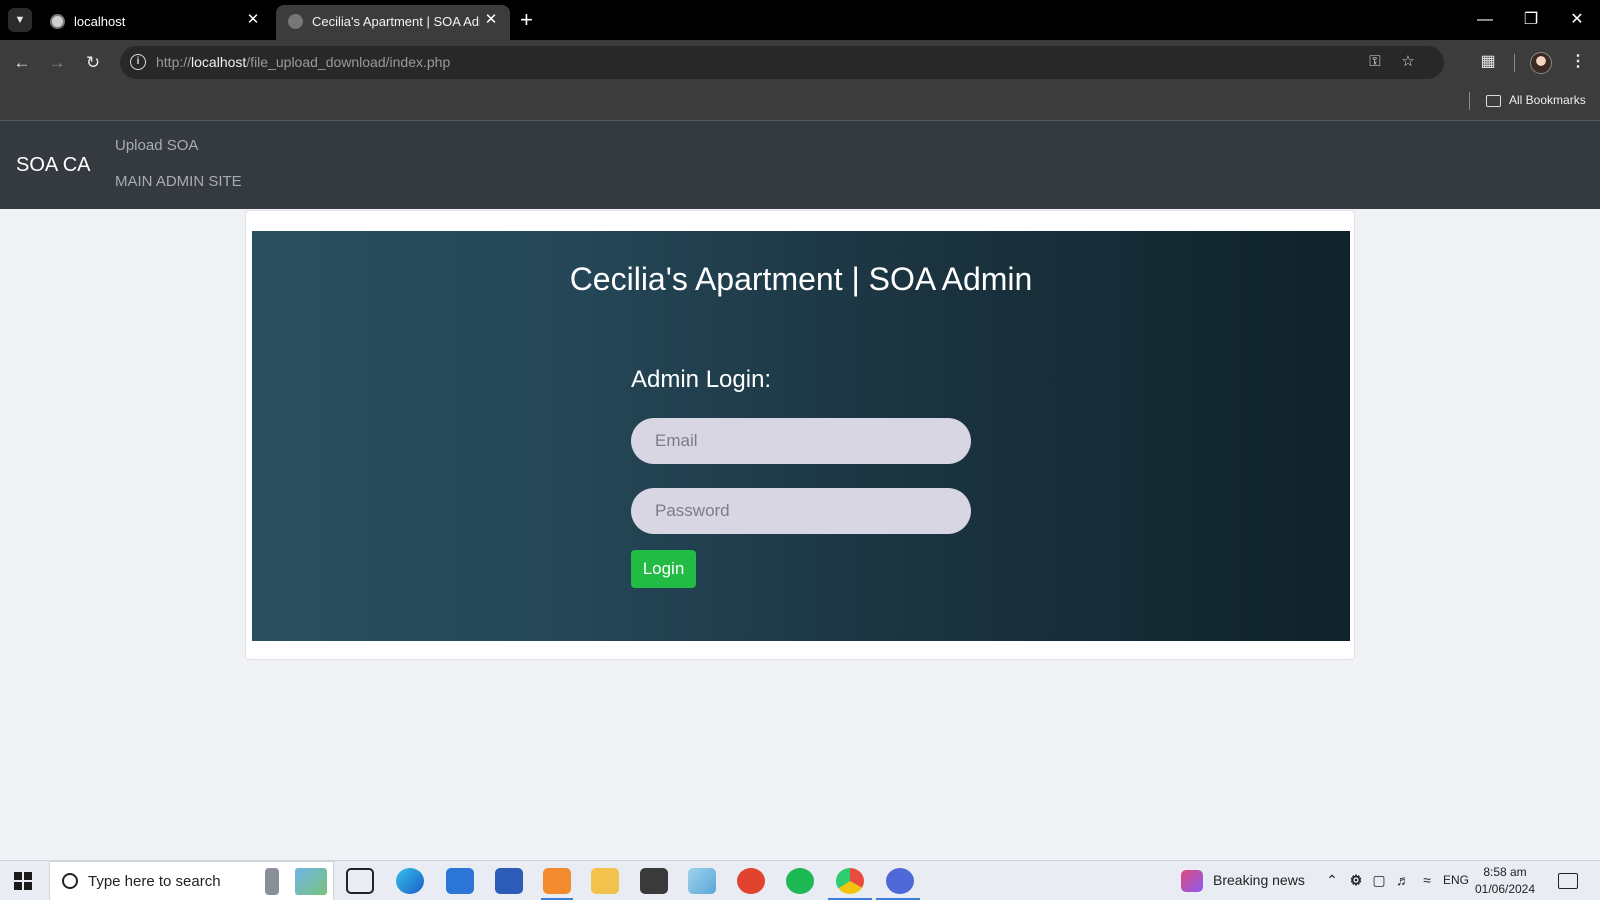 This screenshot has width=1600, height=900. I want to click on back-icon: ←, so click(22, 63).